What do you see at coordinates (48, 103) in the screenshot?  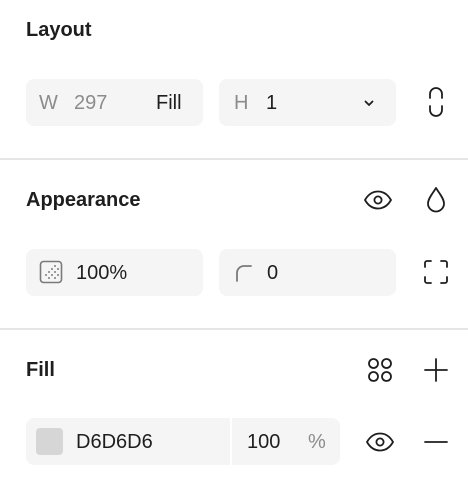 I see `width-label: W` at bounding box center [48, 103].